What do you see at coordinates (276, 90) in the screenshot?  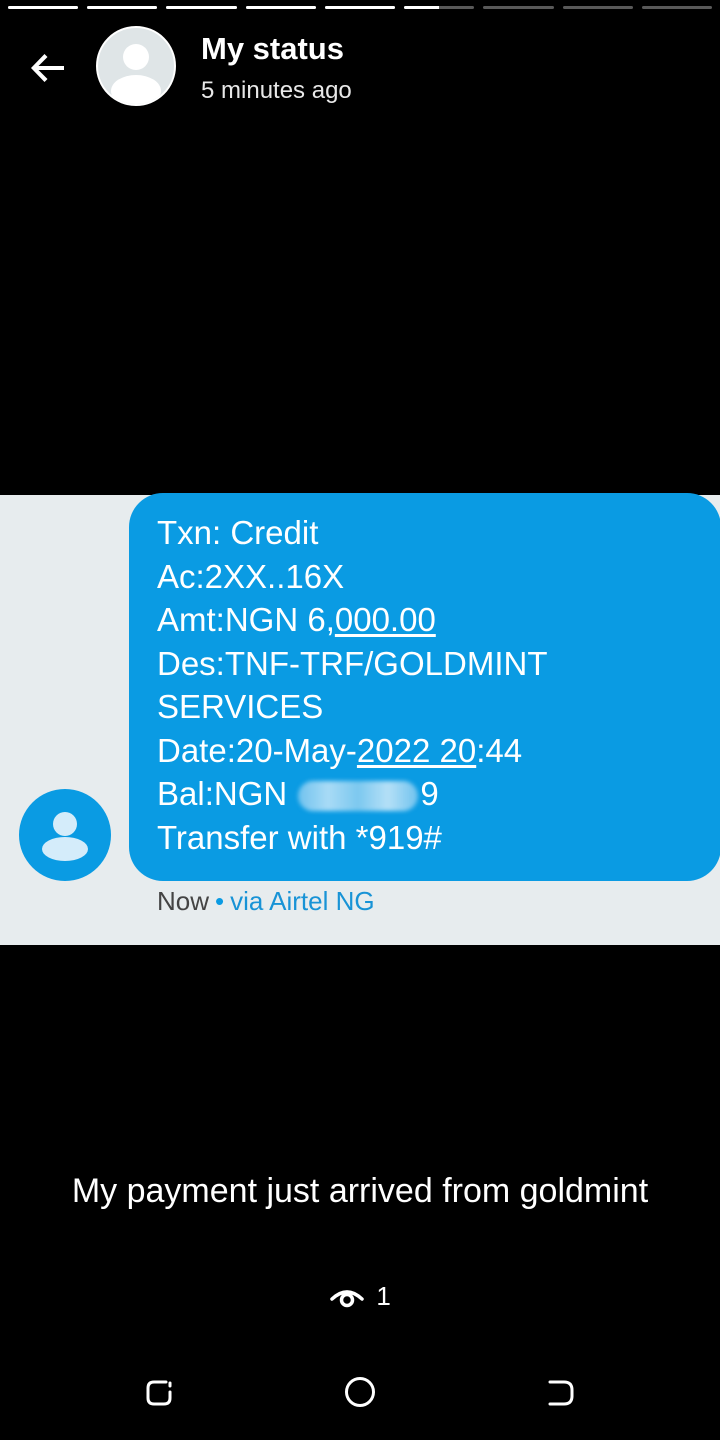 I see `status-timestamp: 5 minutes ago` at bounding box center [276, 90].